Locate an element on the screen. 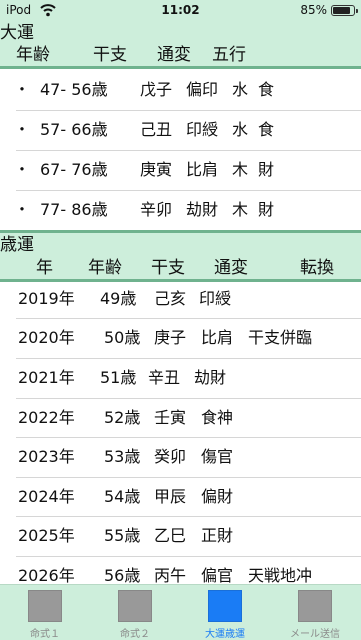 The width and height of the screenshot is (361, 640). kanshi-cell: 甲辰 is located at coordinates (170, 496).